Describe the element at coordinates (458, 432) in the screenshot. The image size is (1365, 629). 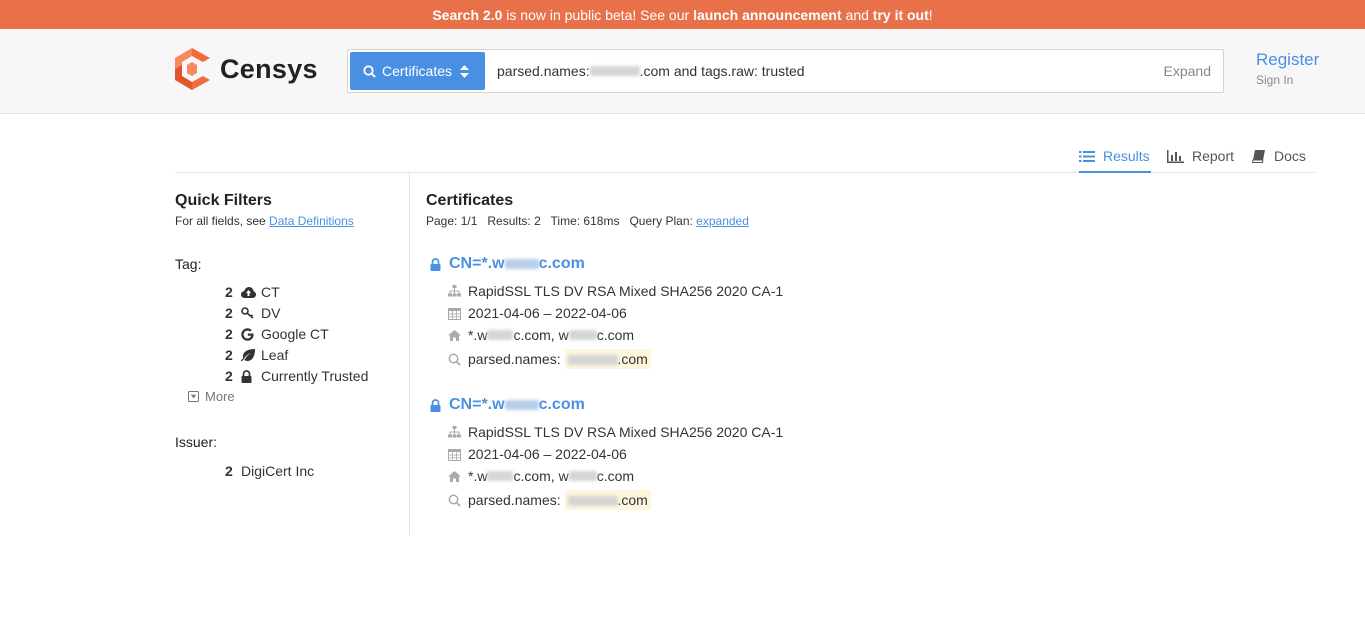
I see `sitemap-icon` at that location.